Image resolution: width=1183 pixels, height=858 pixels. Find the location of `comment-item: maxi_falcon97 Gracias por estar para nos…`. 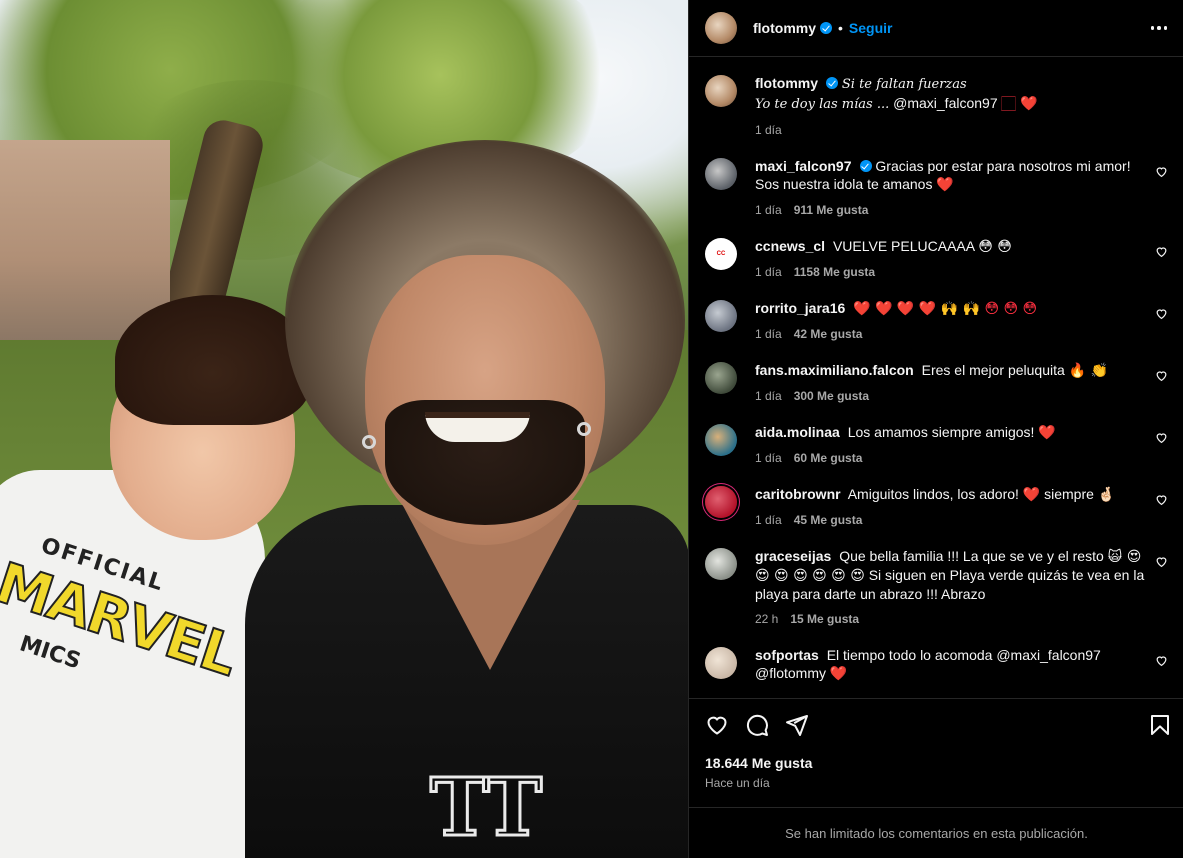

comment-item: maxi_falcon97 Gracias por estar para nos… is located at coordinates (936, 187).